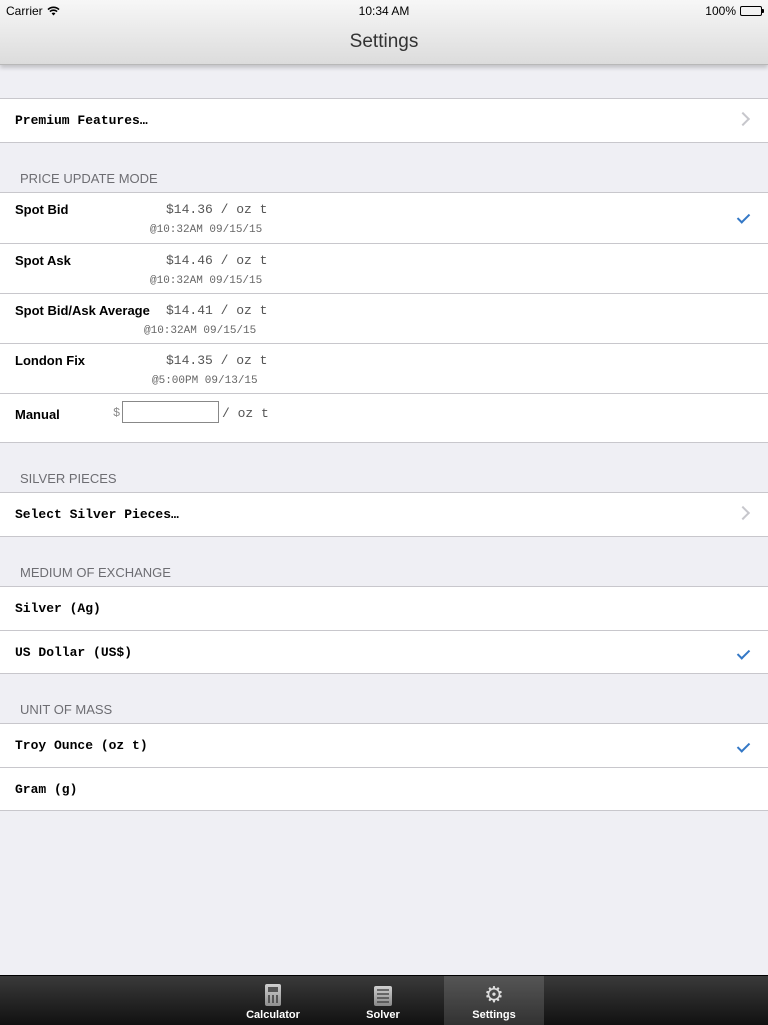 Image resolution: width=768 pixels, height=1025 pixels. I want to click on manual-unit-label: / oz t, so click(245, 413).